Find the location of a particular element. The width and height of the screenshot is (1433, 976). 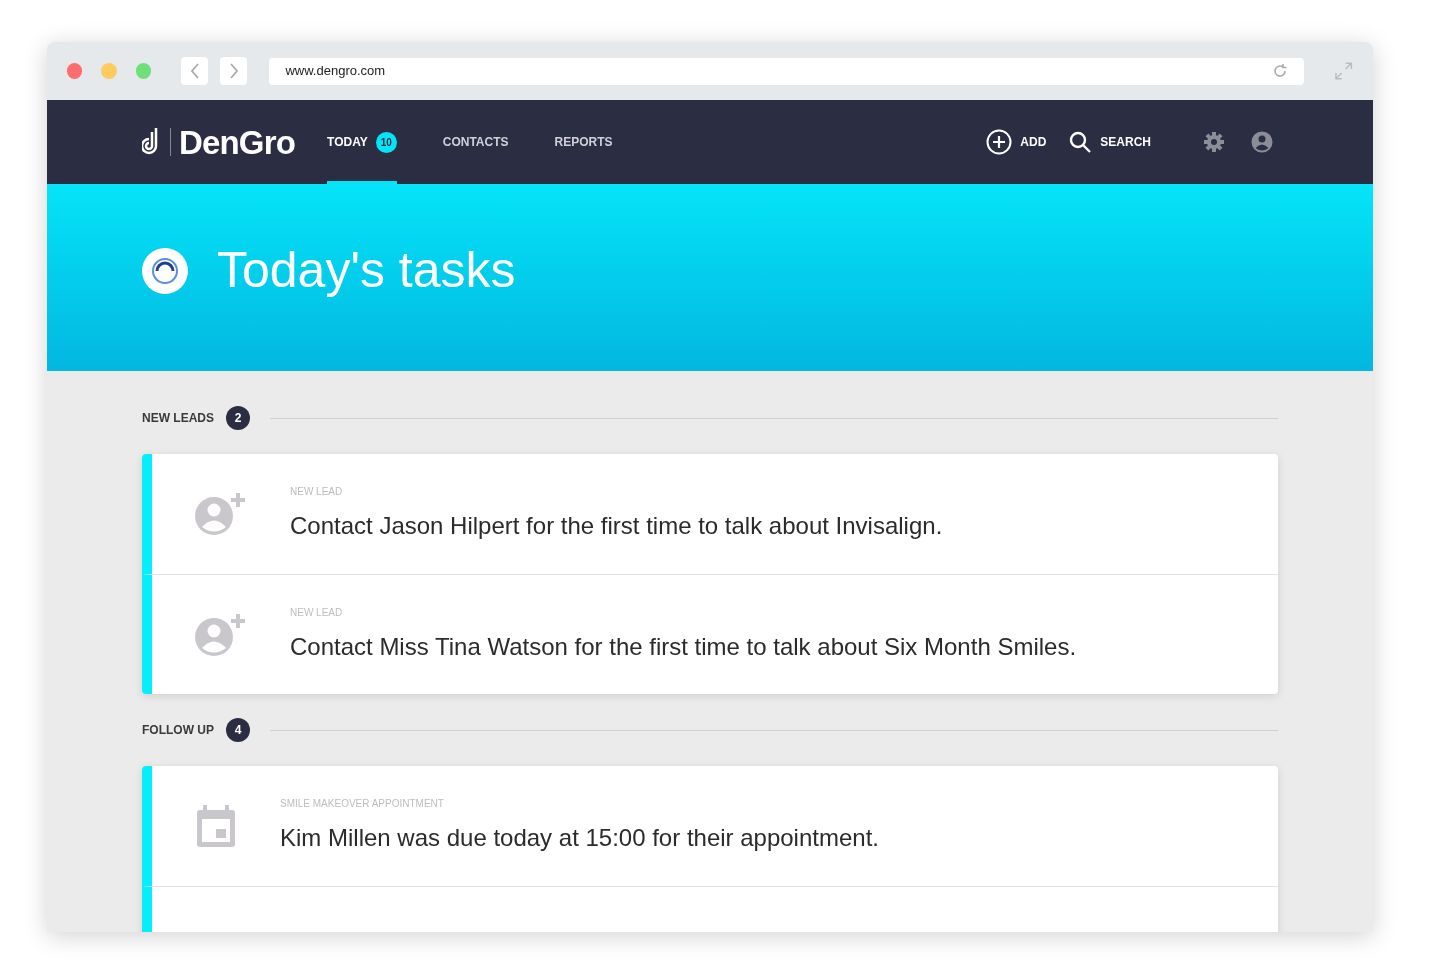

task-row: NEW LEAD Contact Jason Hilpert for the first time to talk about Invisalign. is located at coordinates (710, 514).